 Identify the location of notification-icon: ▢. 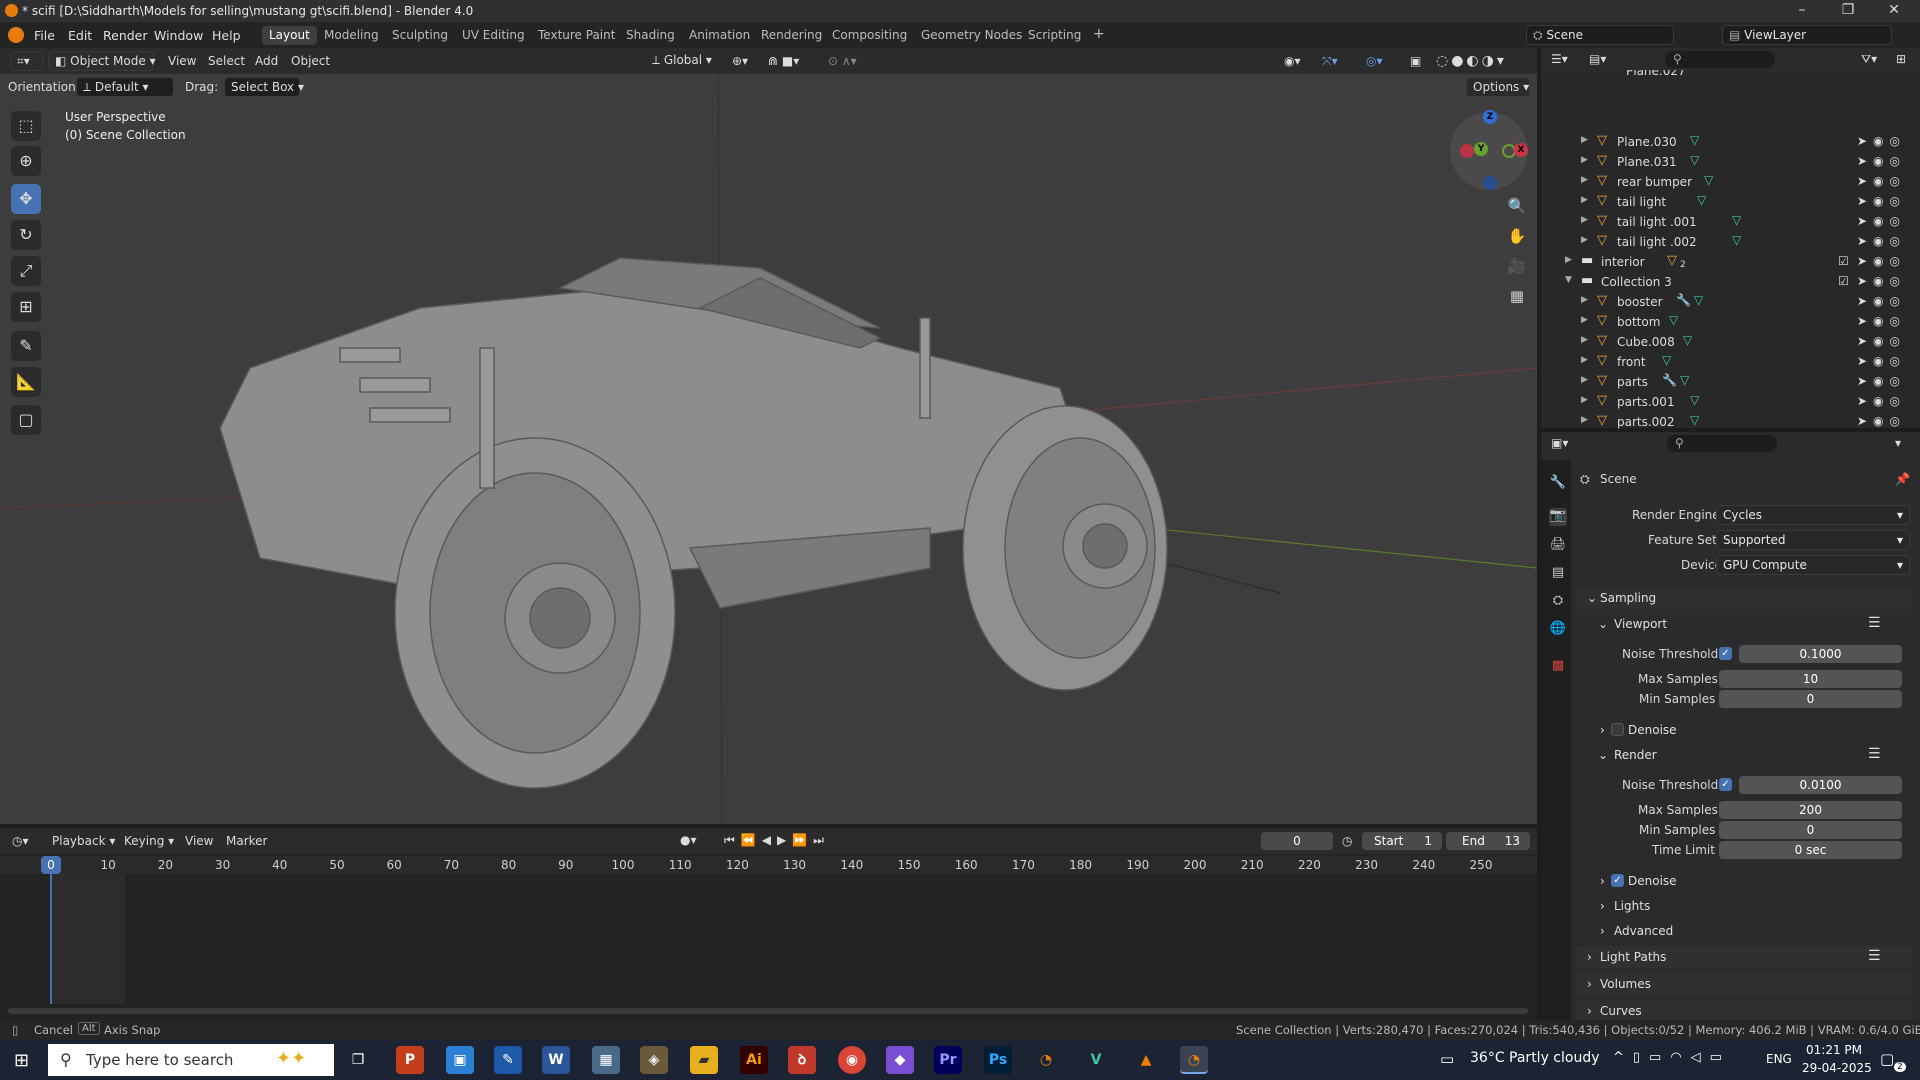
(1887, 1059).